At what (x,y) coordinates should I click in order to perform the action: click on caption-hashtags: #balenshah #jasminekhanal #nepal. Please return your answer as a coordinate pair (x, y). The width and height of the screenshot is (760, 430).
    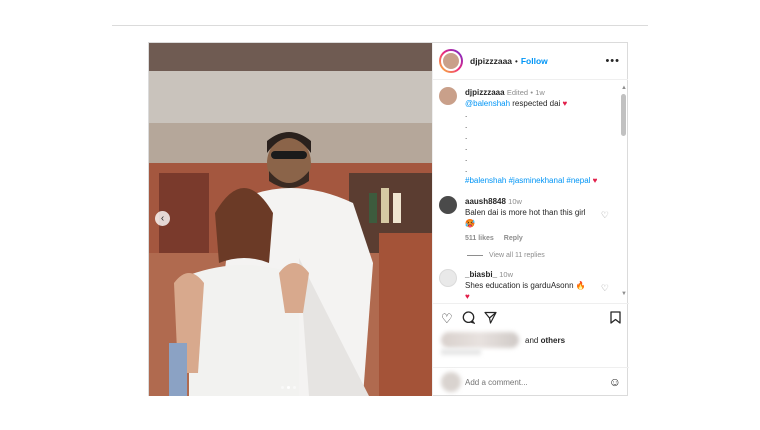
    Looking at the image, I should click on (527, 180).